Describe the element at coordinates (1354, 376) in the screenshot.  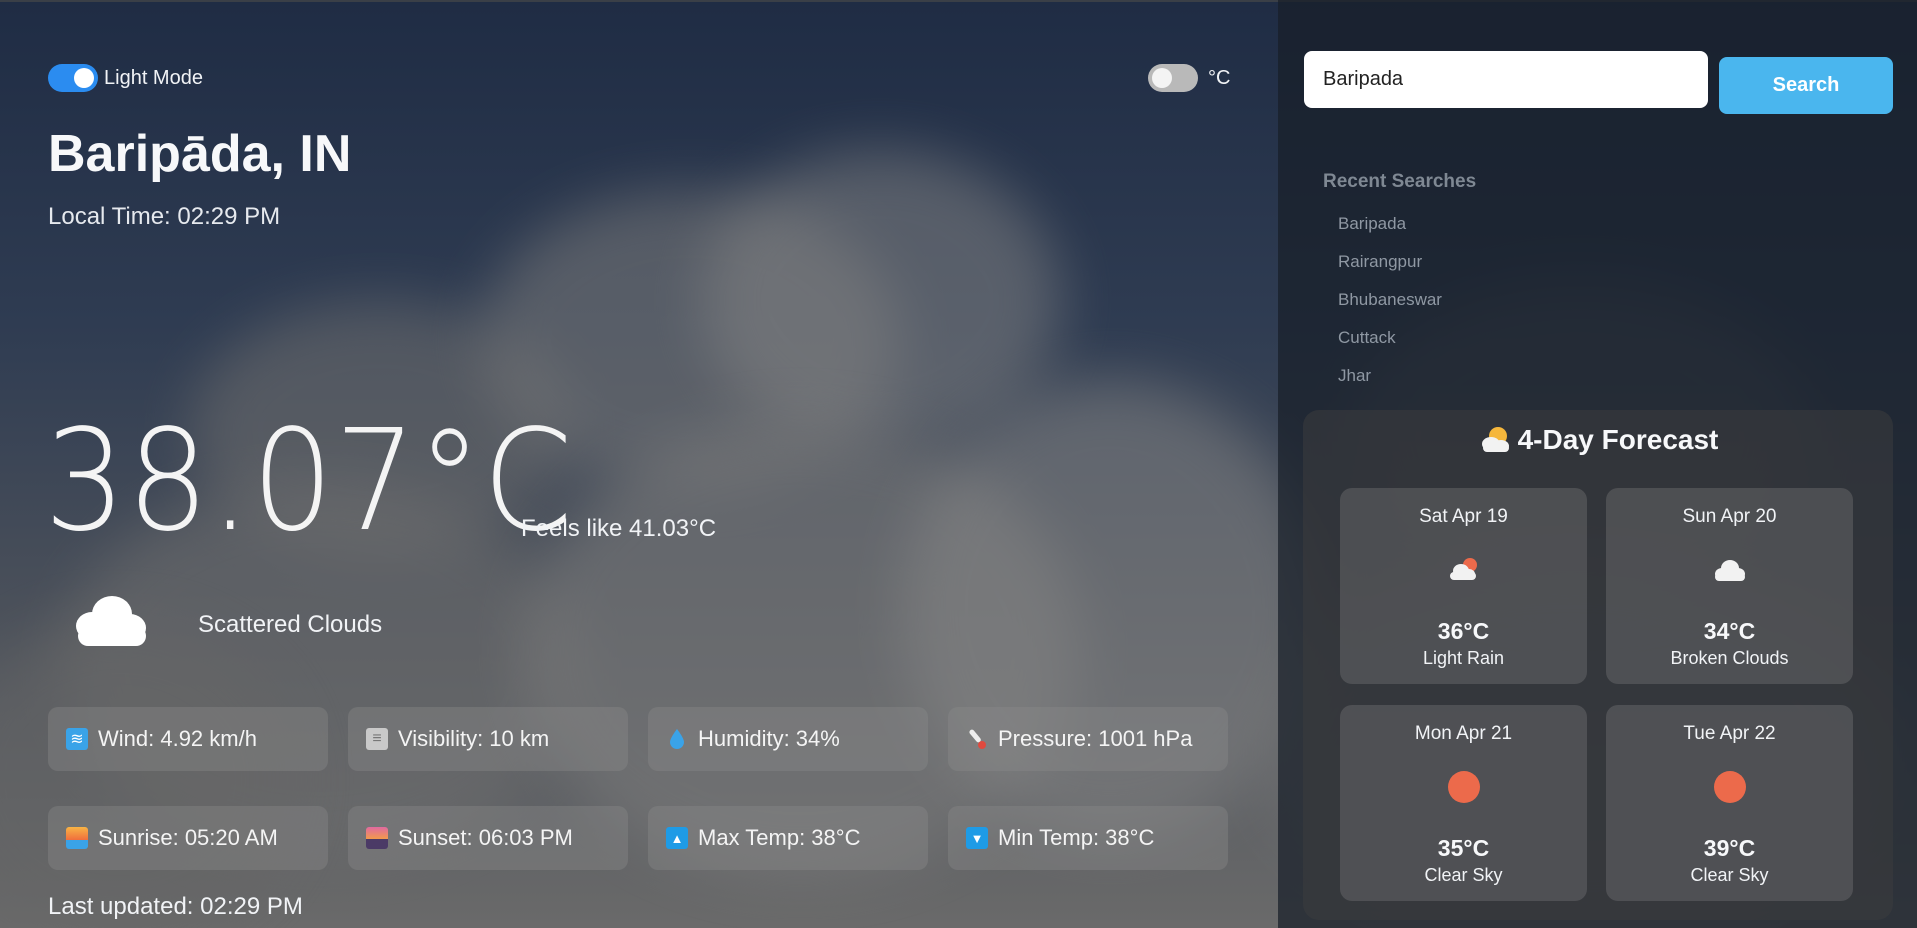
I see `recent-search-item: Jhar` at that location.